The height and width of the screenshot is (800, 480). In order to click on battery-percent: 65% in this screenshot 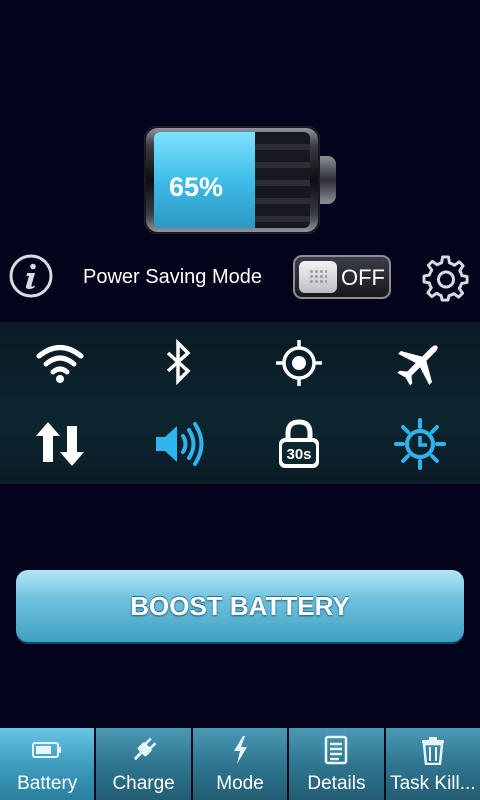, I will do `click(196, 187)`.